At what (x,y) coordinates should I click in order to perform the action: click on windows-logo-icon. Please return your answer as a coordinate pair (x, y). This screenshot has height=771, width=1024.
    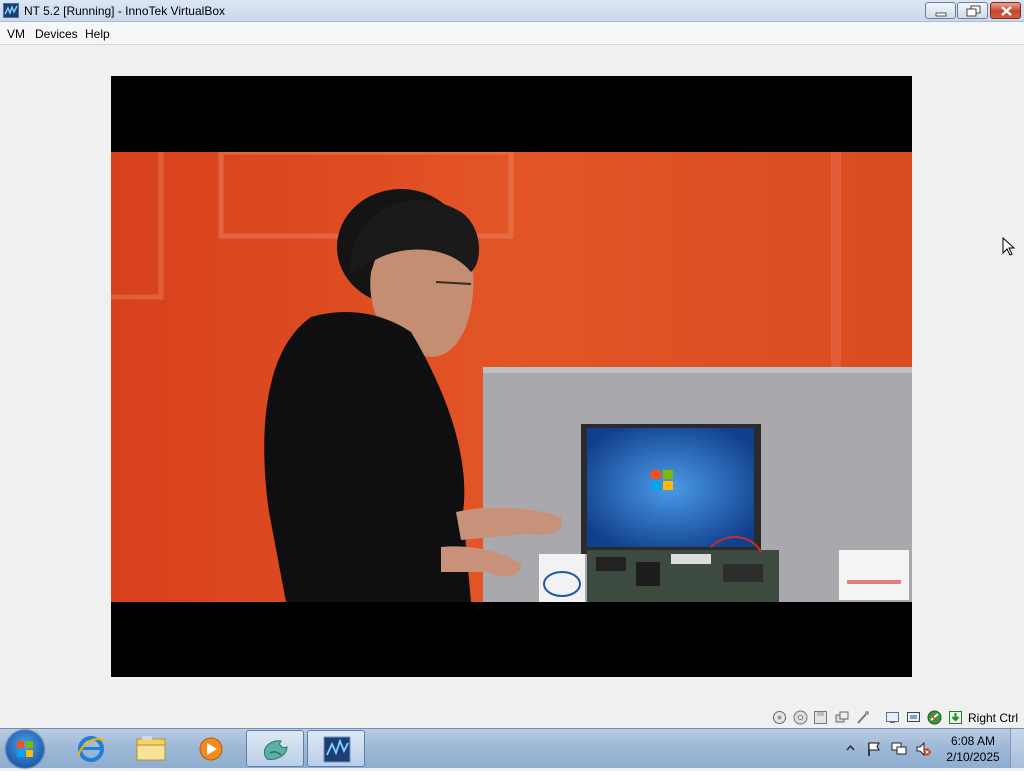
    Looking at the image, I should click on (25, 749).